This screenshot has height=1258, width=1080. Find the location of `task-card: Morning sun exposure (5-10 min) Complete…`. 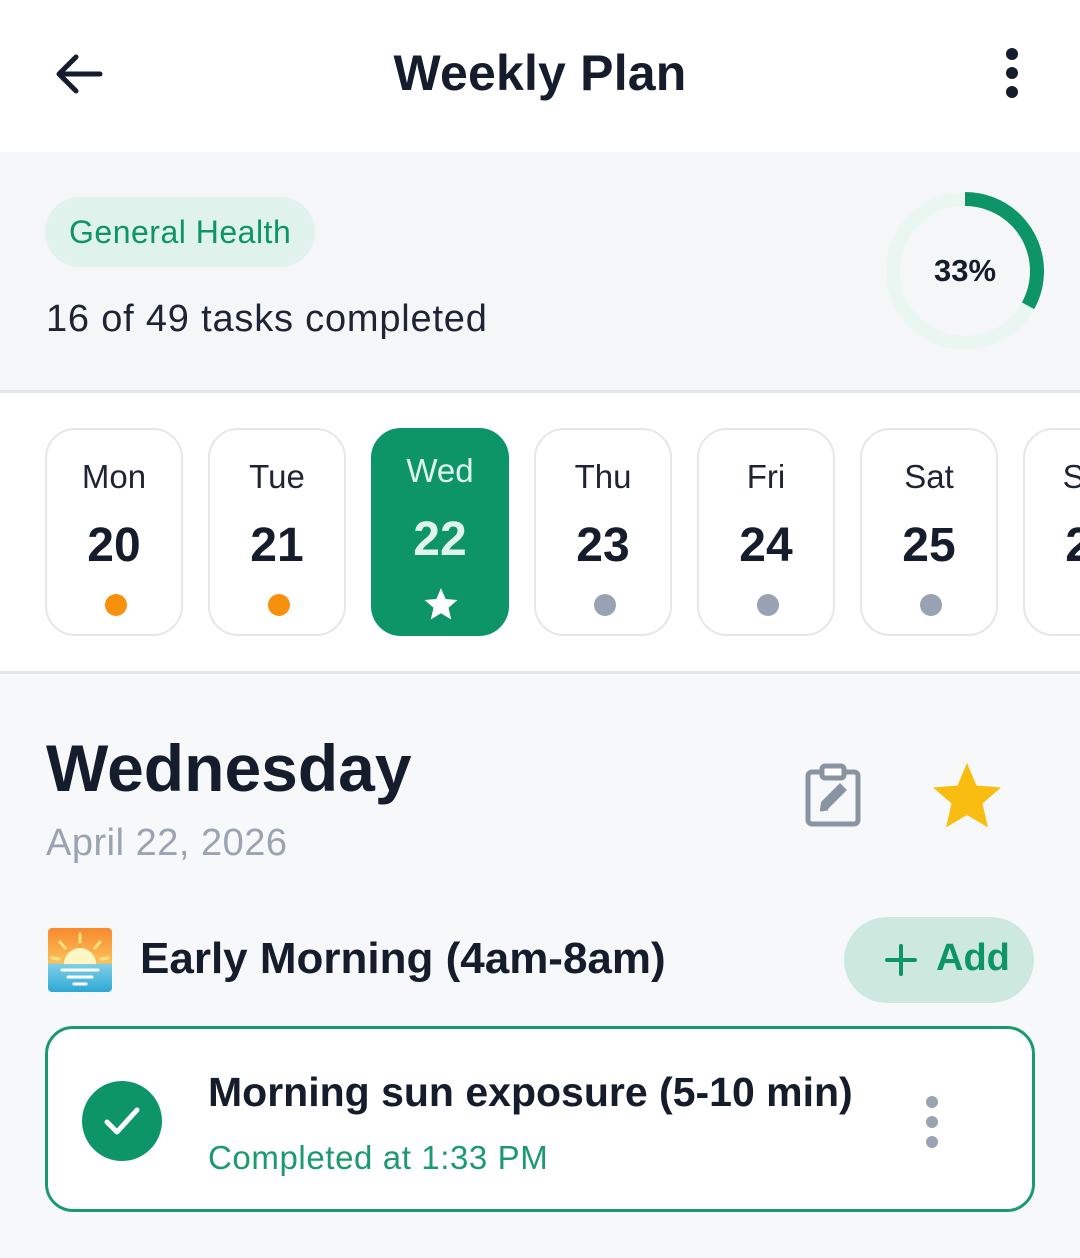

task-card: Morning sun exposure (5-10 min) Complete… is located at coordinates (540, 1119).